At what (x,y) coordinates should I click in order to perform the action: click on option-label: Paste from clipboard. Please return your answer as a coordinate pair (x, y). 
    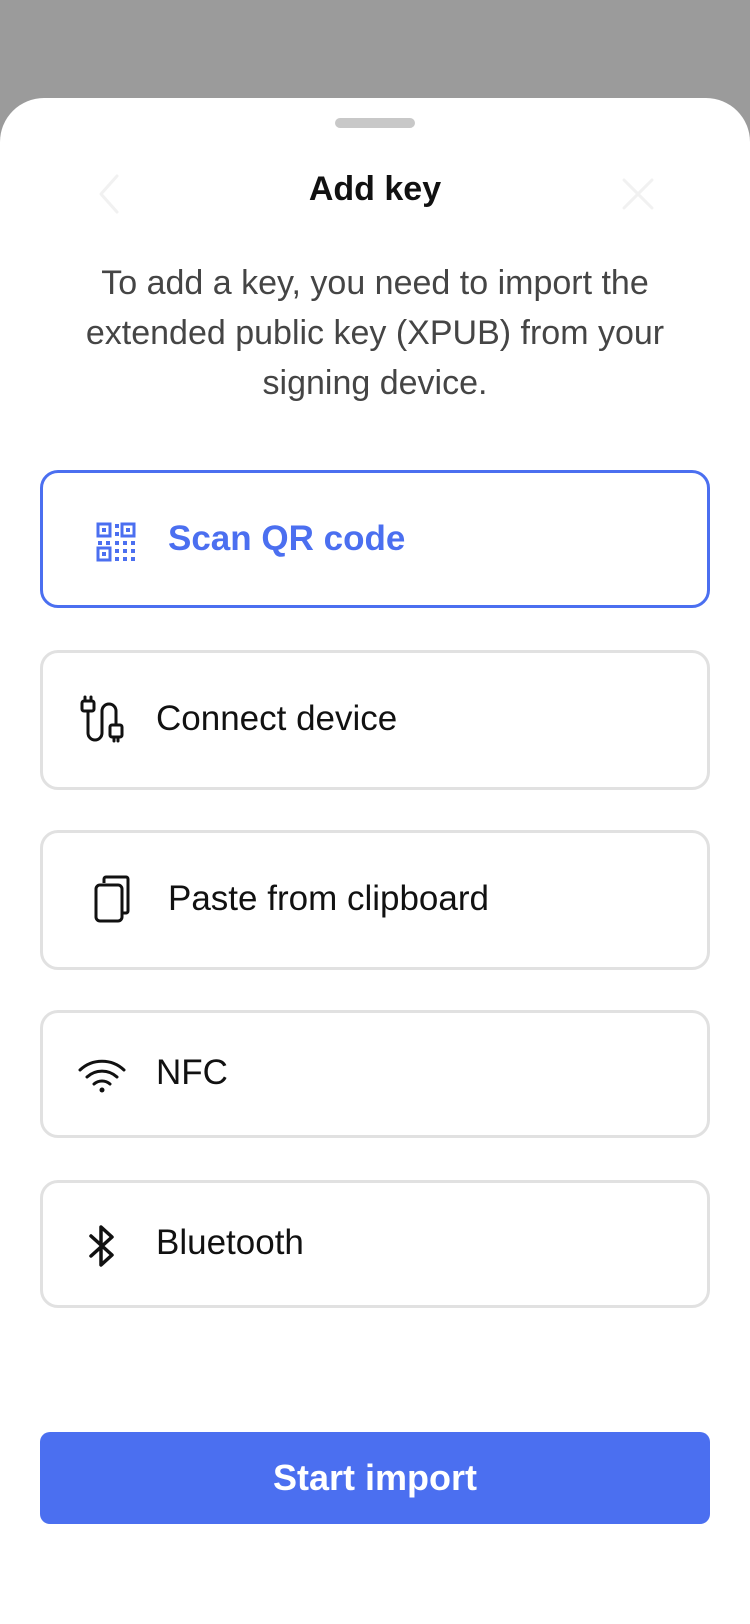
    Looking at the image, I should click on (328, 898).